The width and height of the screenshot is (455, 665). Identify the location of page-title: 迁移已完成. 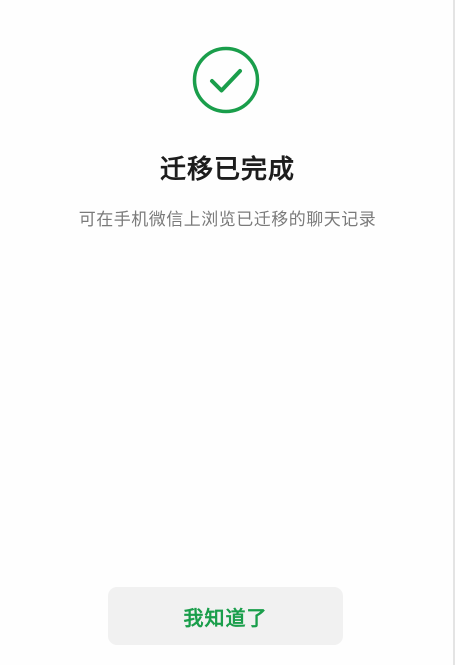
(227, 170).